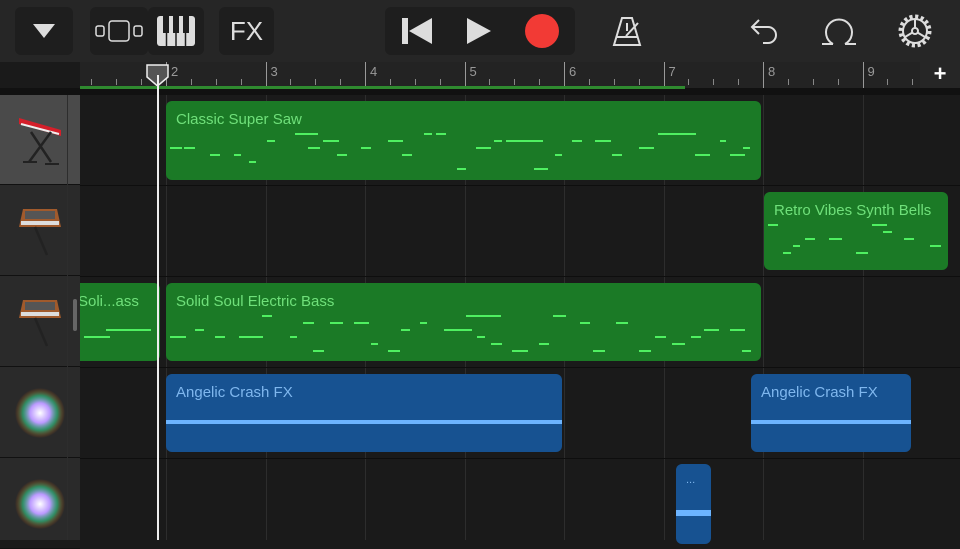  What do you see at coordinates (382, 87) in the screenshot?
I see `cycle-region-bar` at bounding box center [382, 87].